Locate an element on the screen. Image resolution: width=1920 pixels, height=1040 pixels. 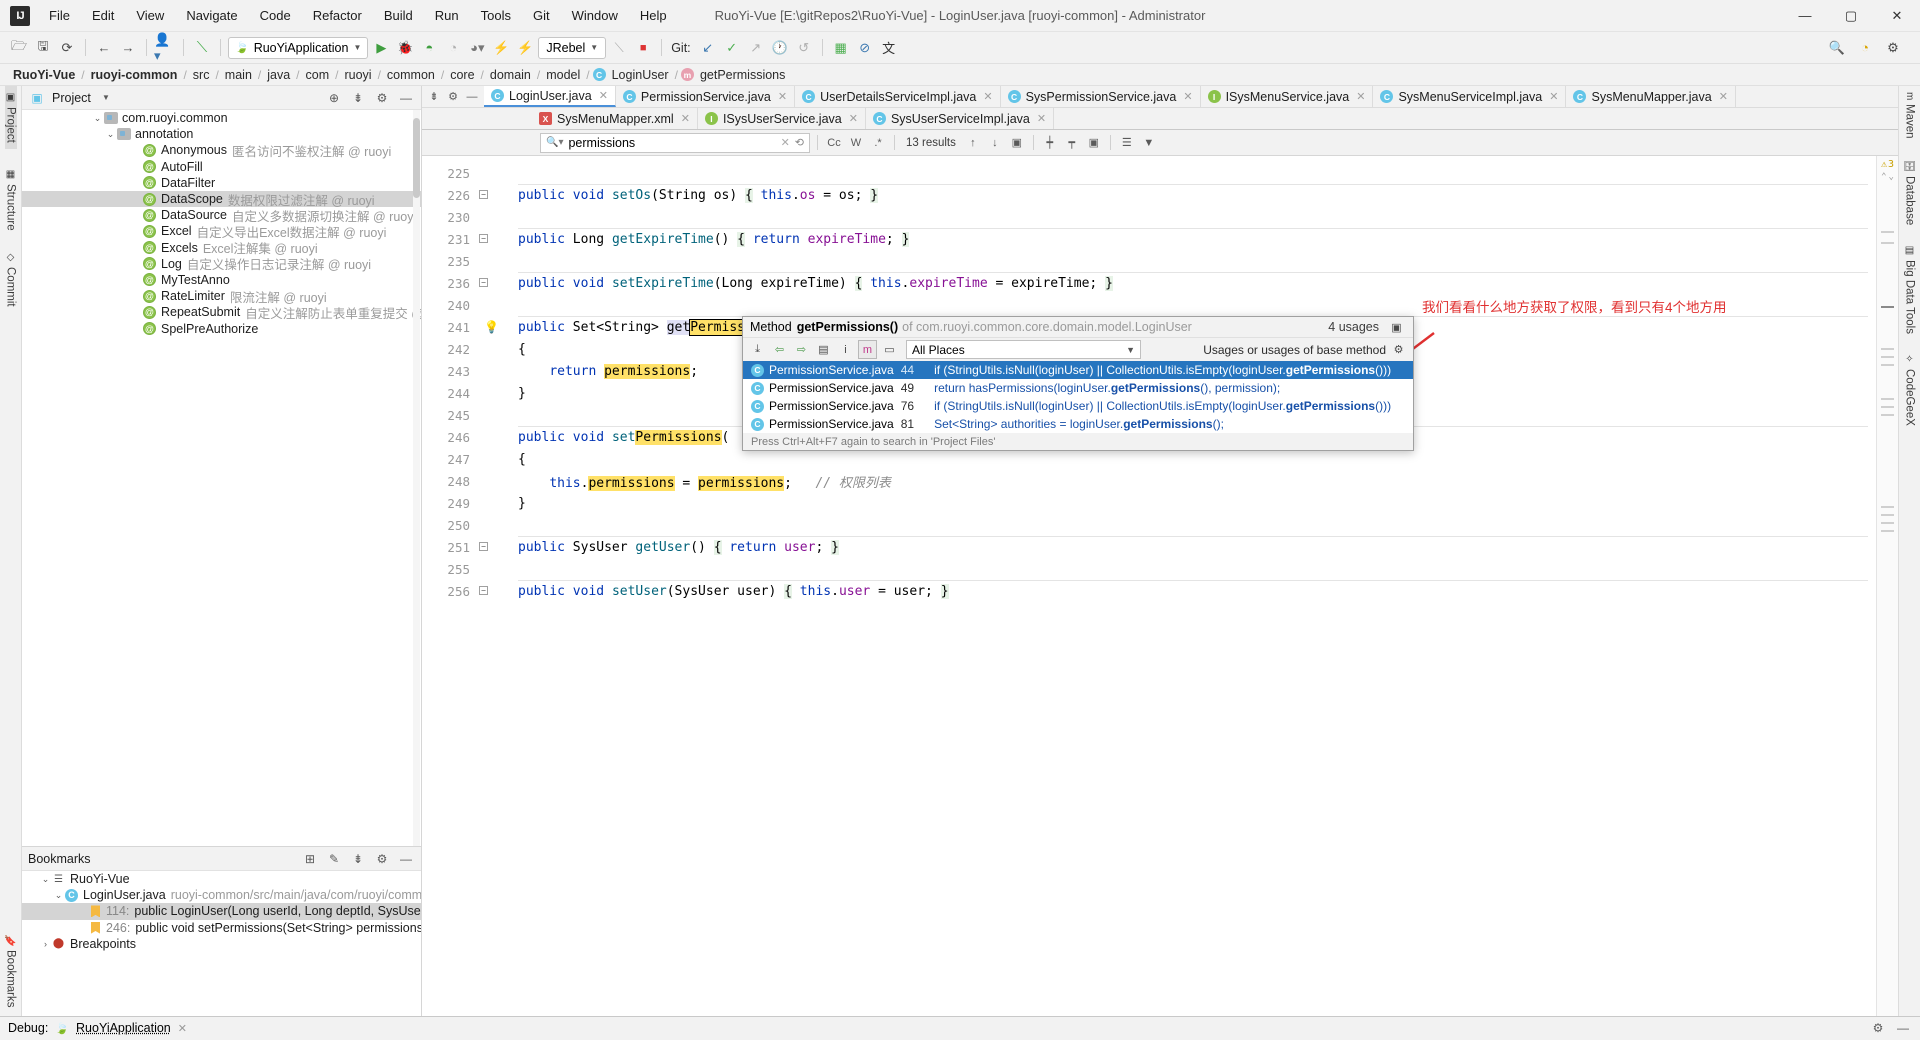
tab-permissionservice-java: C PermissionService.java ✕ is located at coordinates (705, 96).